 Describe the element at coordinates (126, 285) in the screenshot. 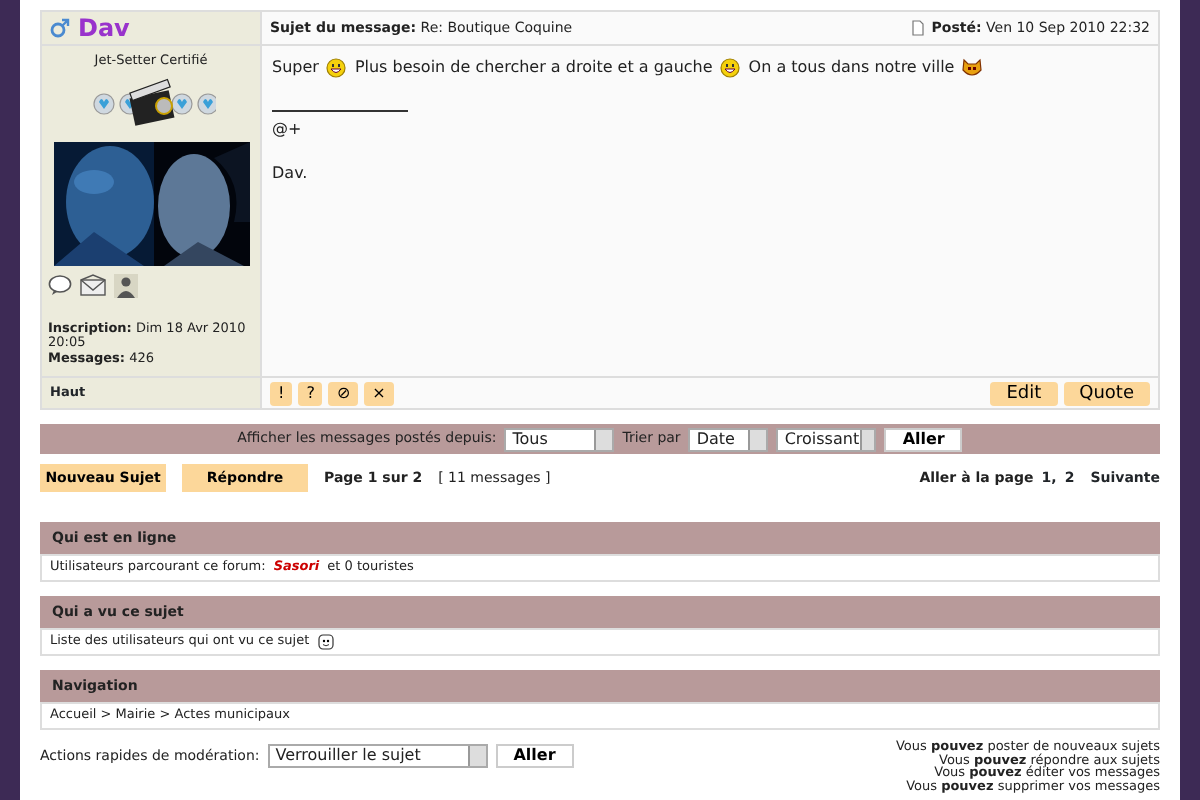

I see `profile-icon` at that location.